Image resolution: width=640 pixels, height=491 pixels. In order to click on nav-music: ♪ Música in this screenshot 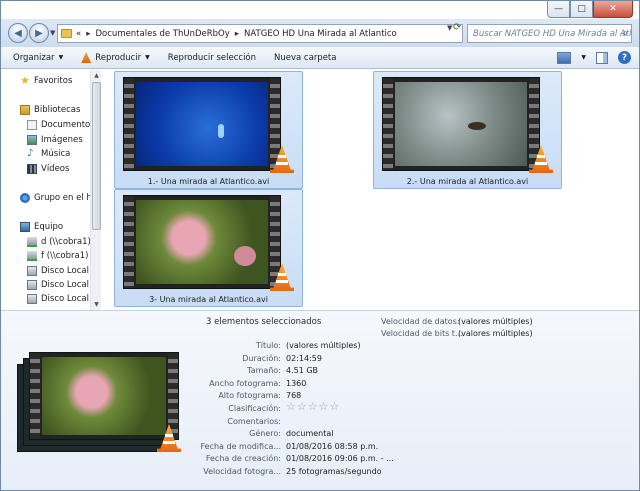, I will do `click(48, 154)`.